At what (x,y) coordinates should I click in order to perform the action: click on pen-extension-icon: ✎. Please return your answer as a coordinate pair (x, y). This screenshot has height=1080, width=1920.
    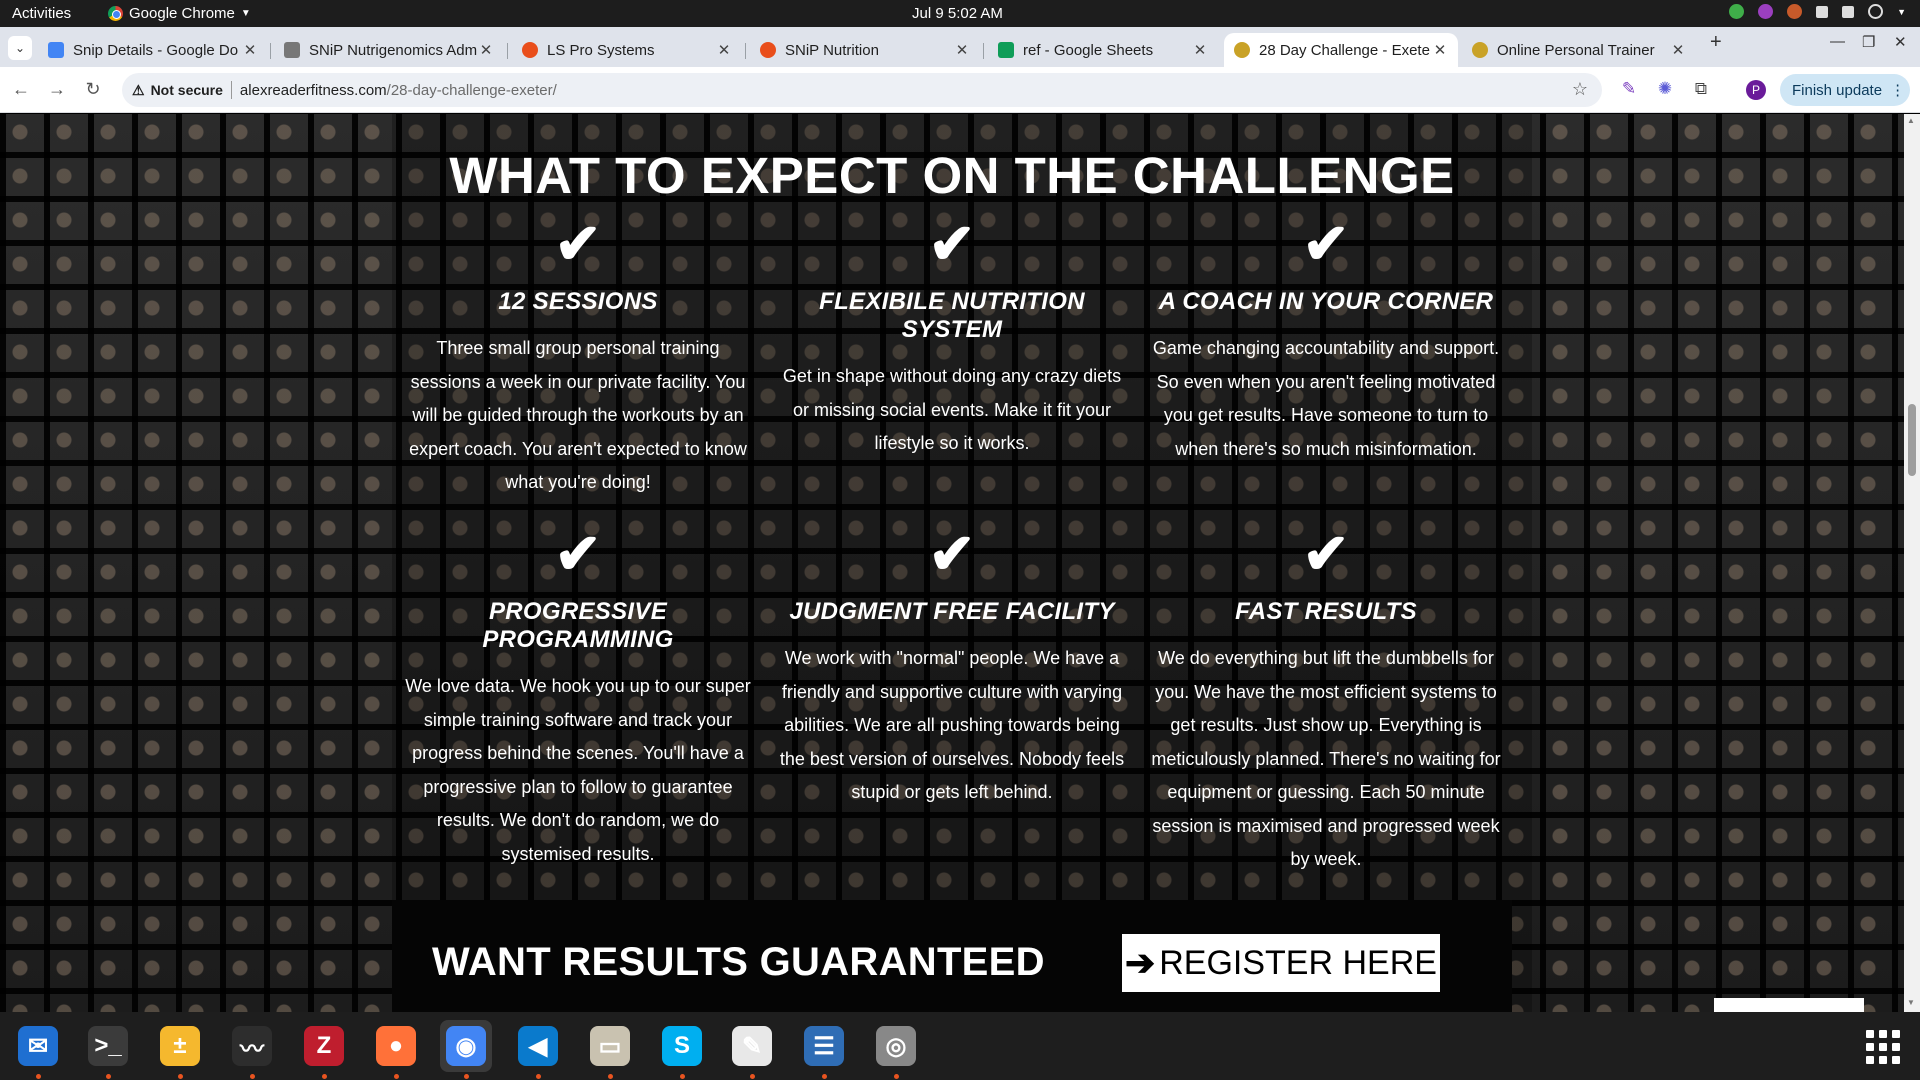
    Looking at the image, I should click on (1629, 90).